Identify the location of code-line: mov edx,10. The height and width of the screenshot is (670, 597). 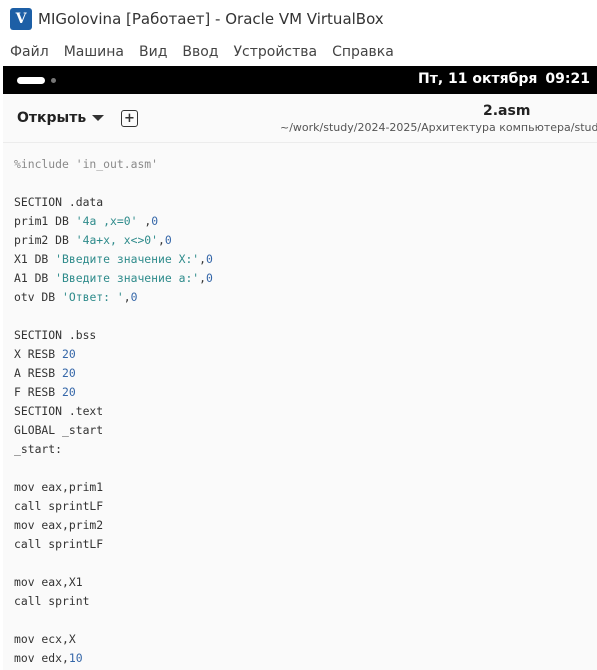
(48, 658).